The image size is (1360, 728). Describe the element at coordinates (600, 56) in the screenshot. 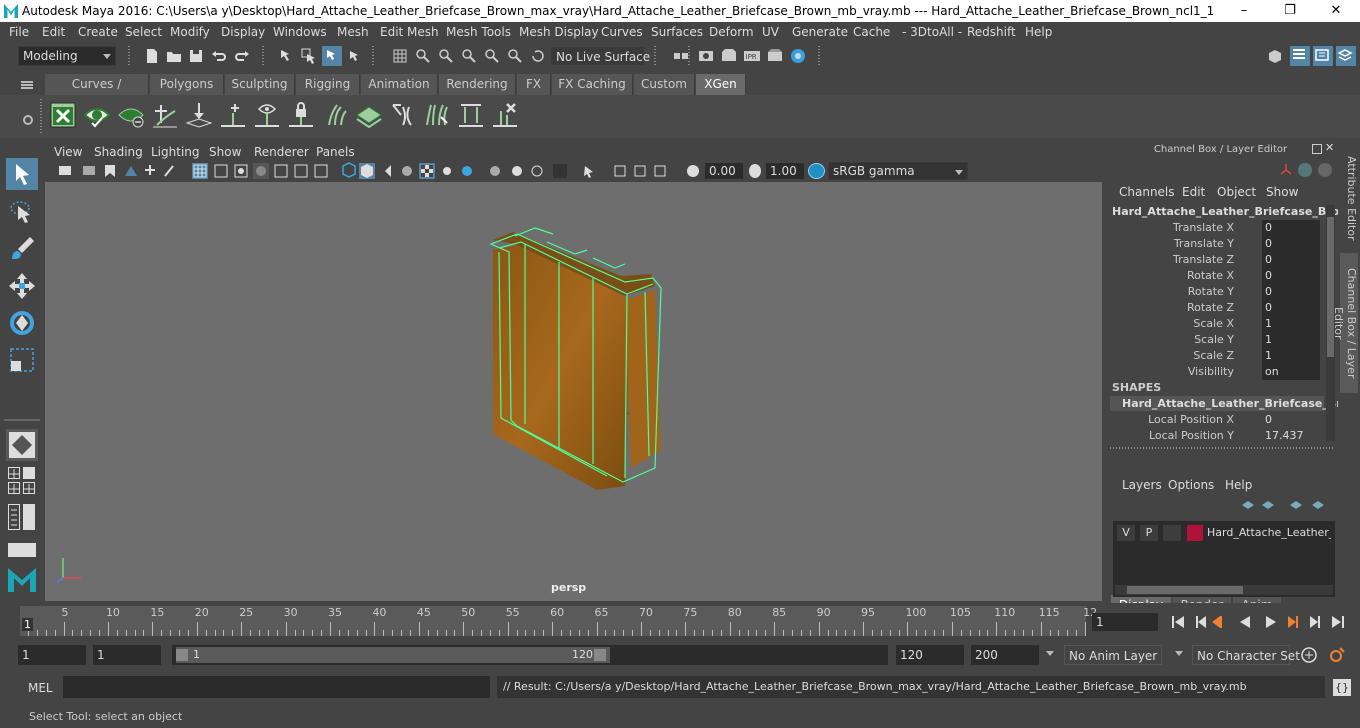

I see `live-surface-field: No Live Surface` at that location.